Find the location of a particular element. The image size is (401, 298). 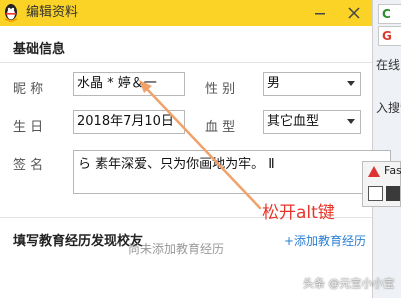

blood-type-value: 其它血型 is located at coordinates (293, 121).